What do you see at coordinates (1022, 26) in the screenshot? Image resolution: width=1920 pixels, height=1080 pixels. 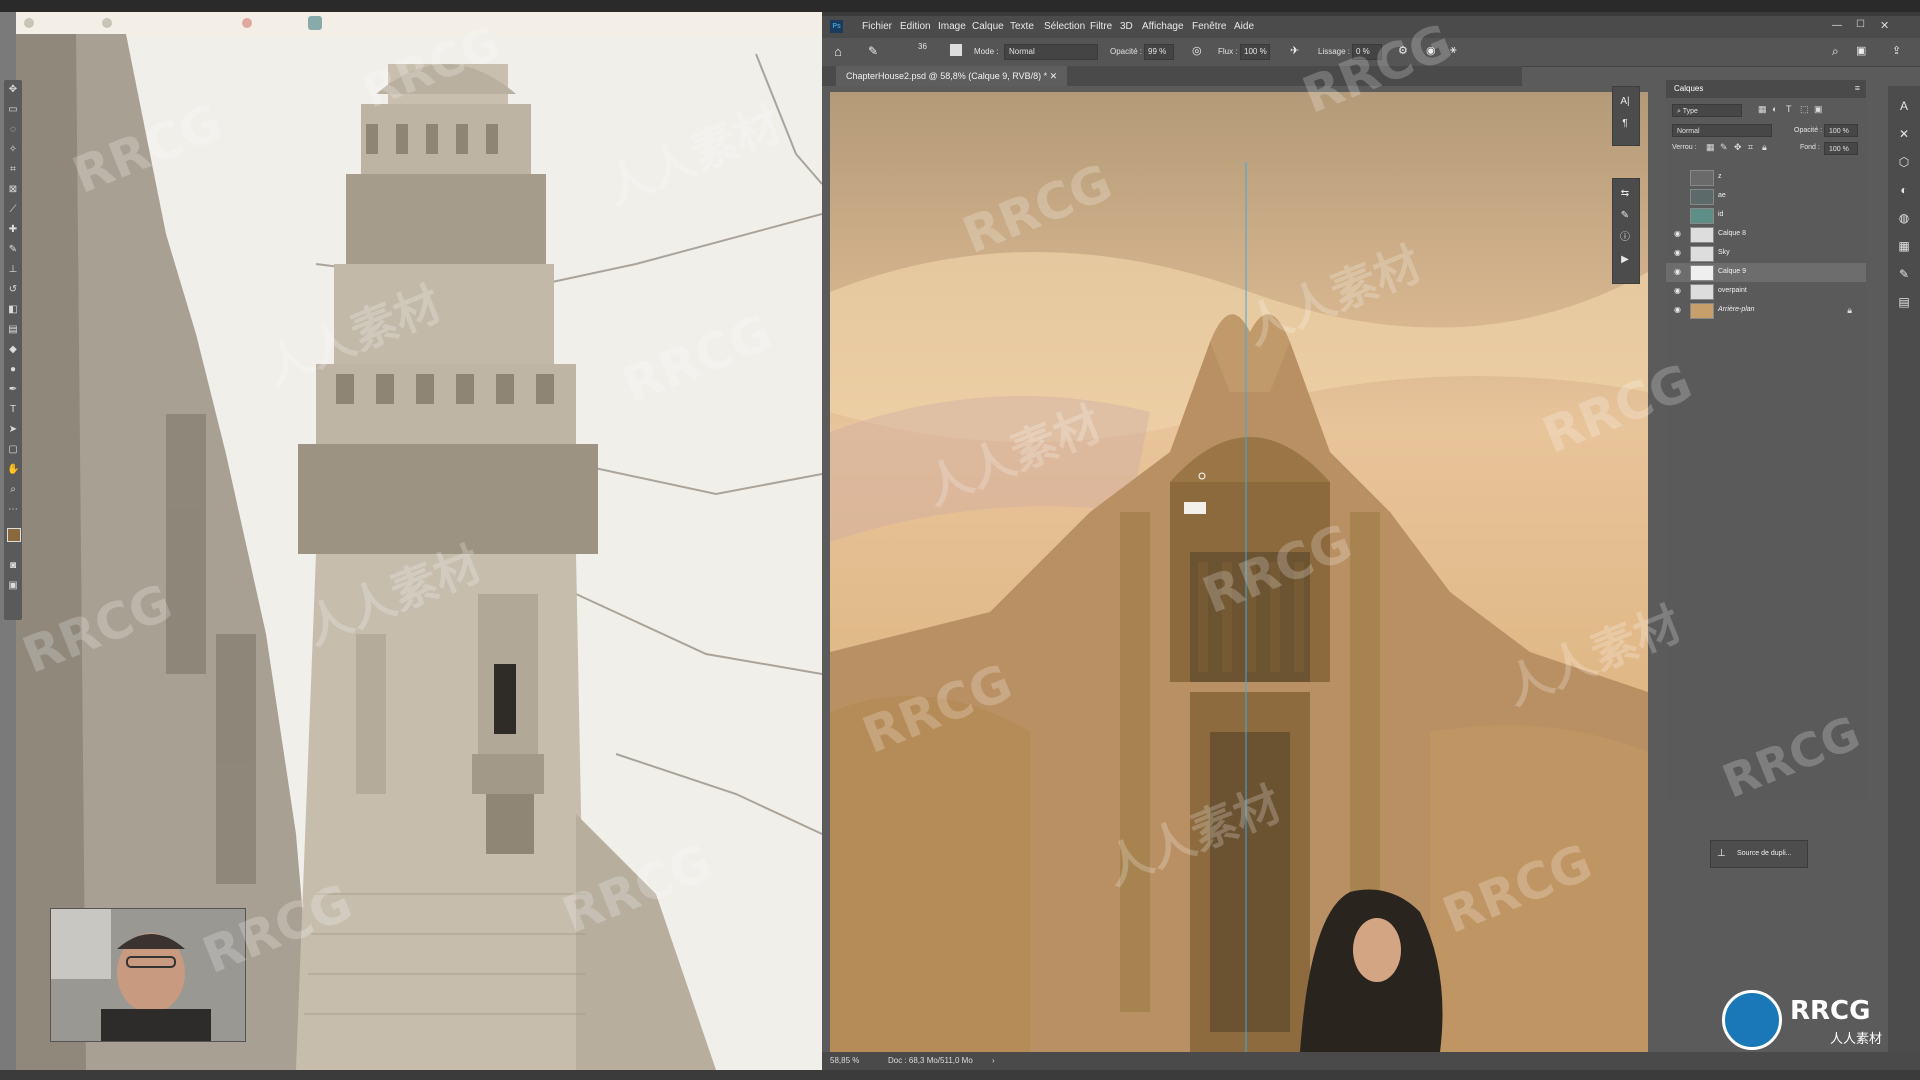 I see `menu-texte: Texte` at bounding box center [1022, 26].